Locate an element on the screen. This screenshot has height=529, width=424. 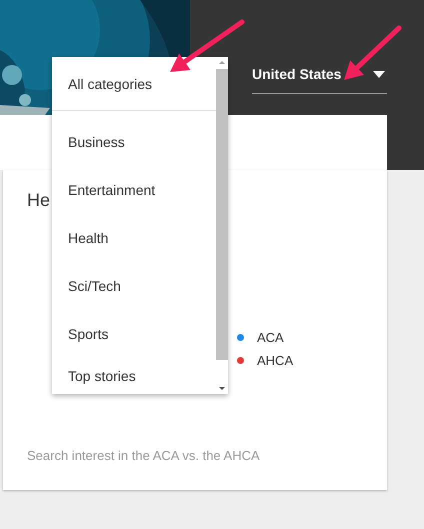
menu-item: All categories is located at coordinates (134, 84).